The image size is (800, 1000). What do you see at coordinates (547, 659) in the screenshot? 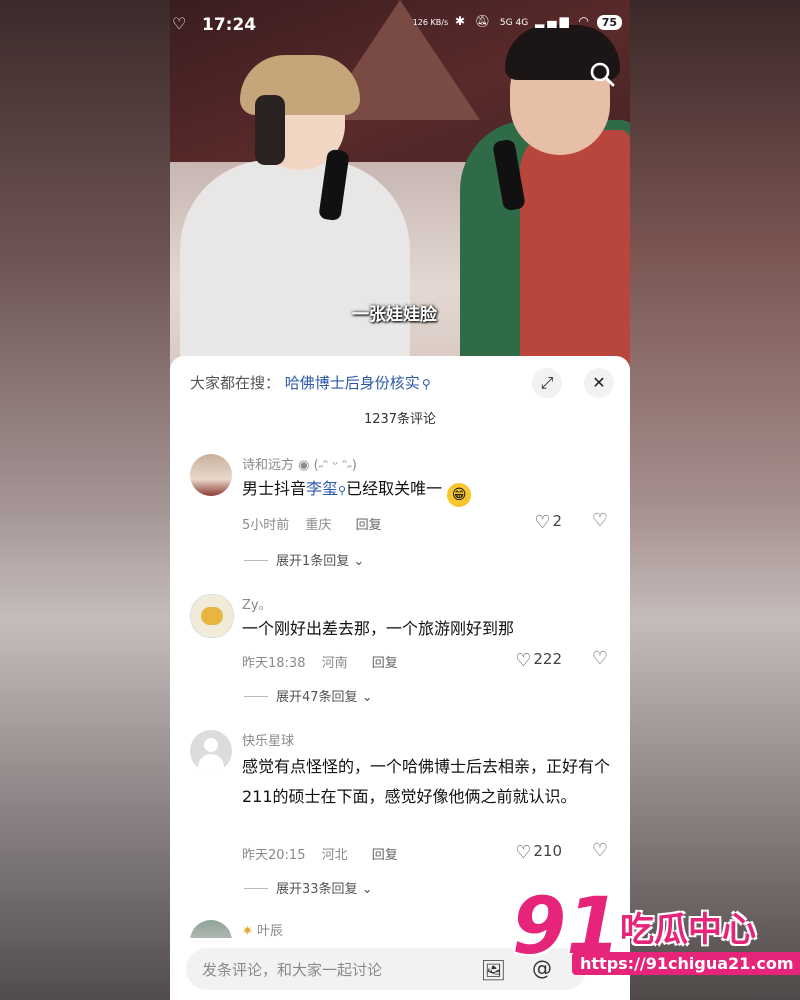
I see `like-count: 222` at bounding box center [547, 659].